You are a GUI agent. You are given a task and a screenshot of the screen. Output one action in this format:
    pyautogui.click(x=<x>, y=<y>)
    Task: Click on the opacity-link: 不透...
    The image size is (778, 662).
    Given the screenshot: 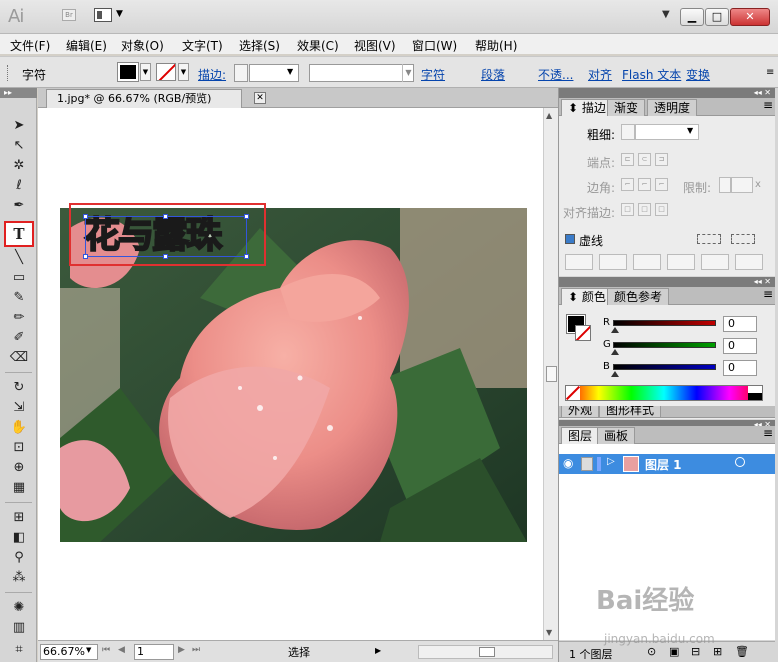 What is the action you would take?
    pyautogui.click(x=555, y=74)
    